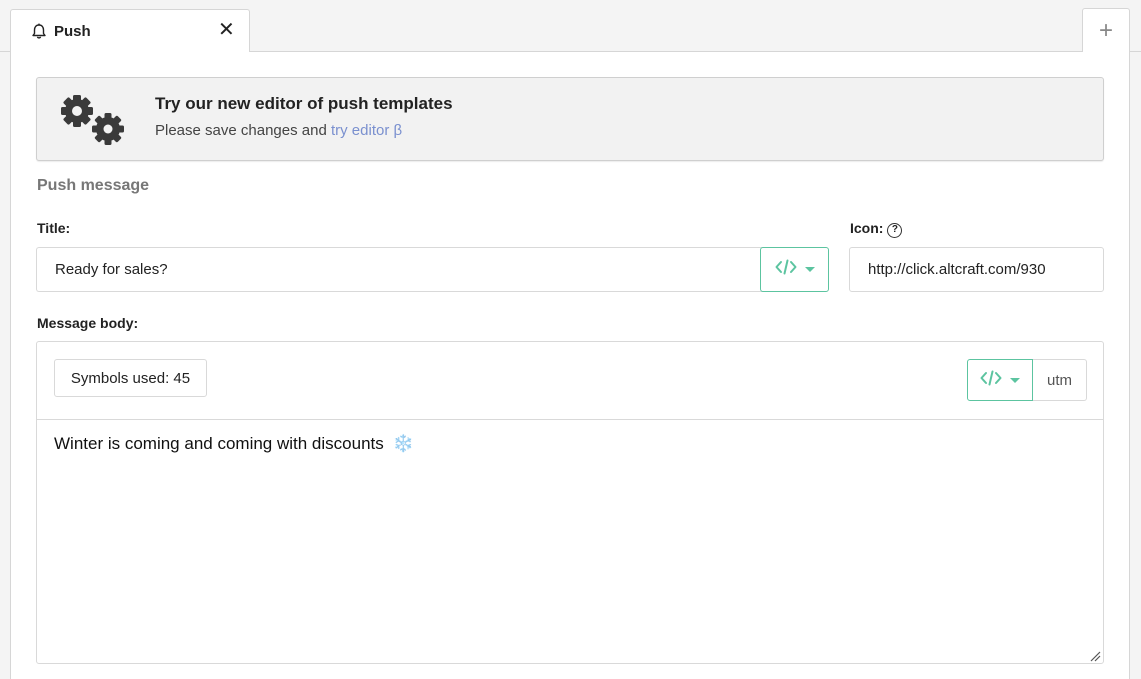  Describe the element at coordinates (93, 185) in the screenshot. I see `section-title: Push message` at that location.